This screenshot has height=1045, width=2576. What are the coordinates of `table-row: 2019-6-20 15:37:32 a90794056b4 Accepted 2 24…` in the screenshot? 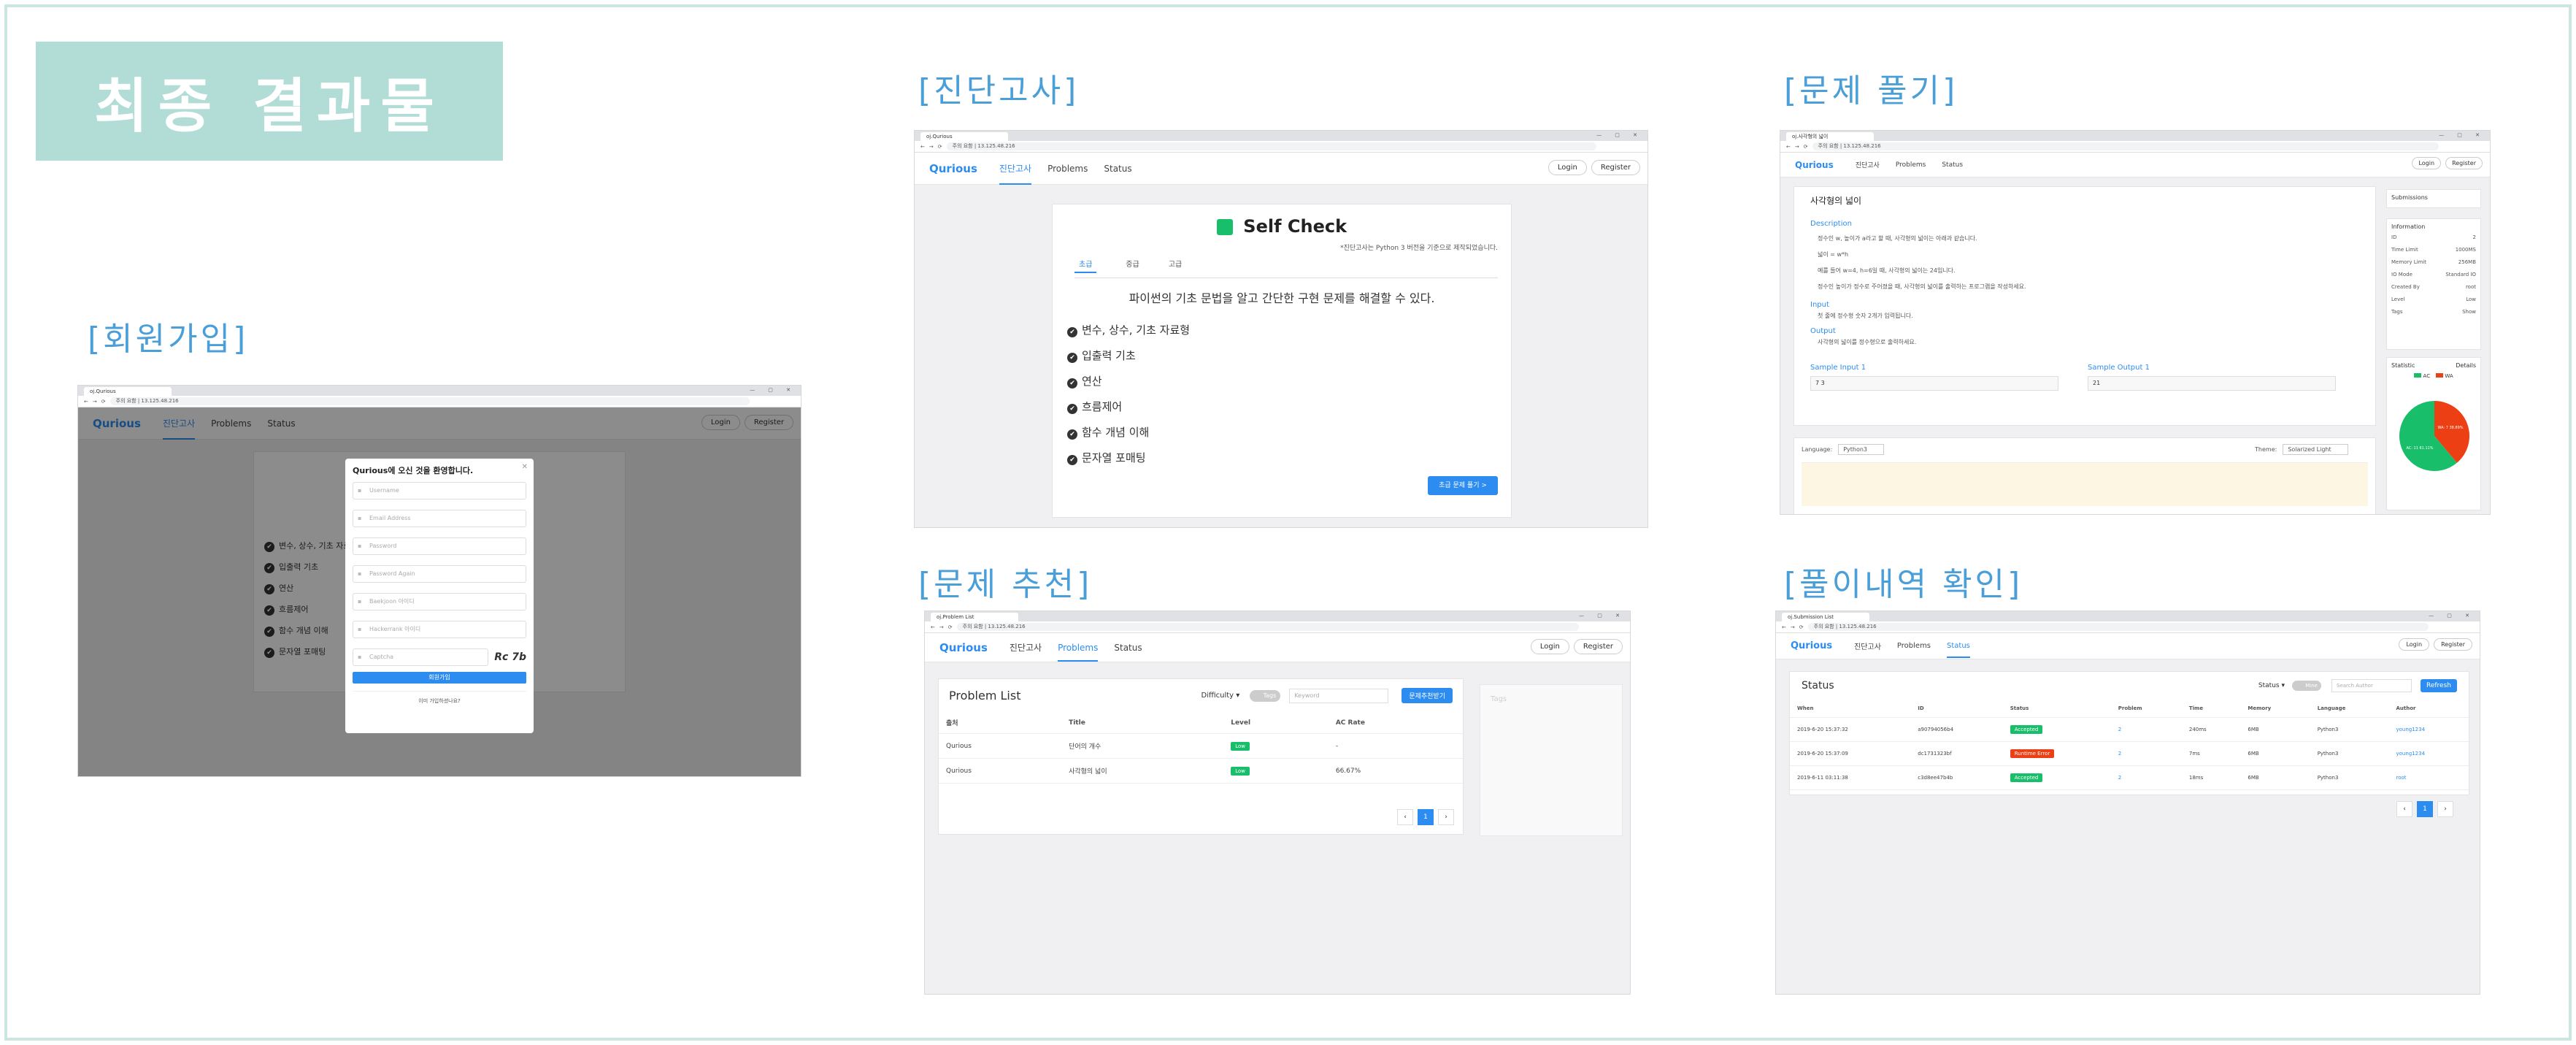 It's located at (2129, 729).